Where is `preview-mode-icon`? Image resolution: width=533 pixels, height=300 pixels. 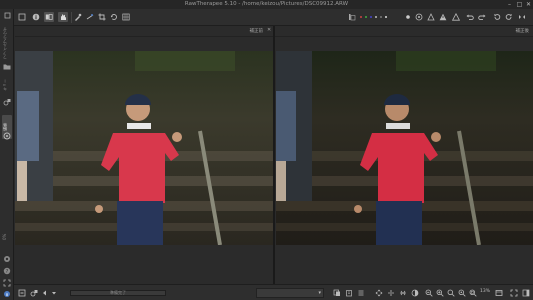 preview-mode-icon is located at coordinates (415, 293).